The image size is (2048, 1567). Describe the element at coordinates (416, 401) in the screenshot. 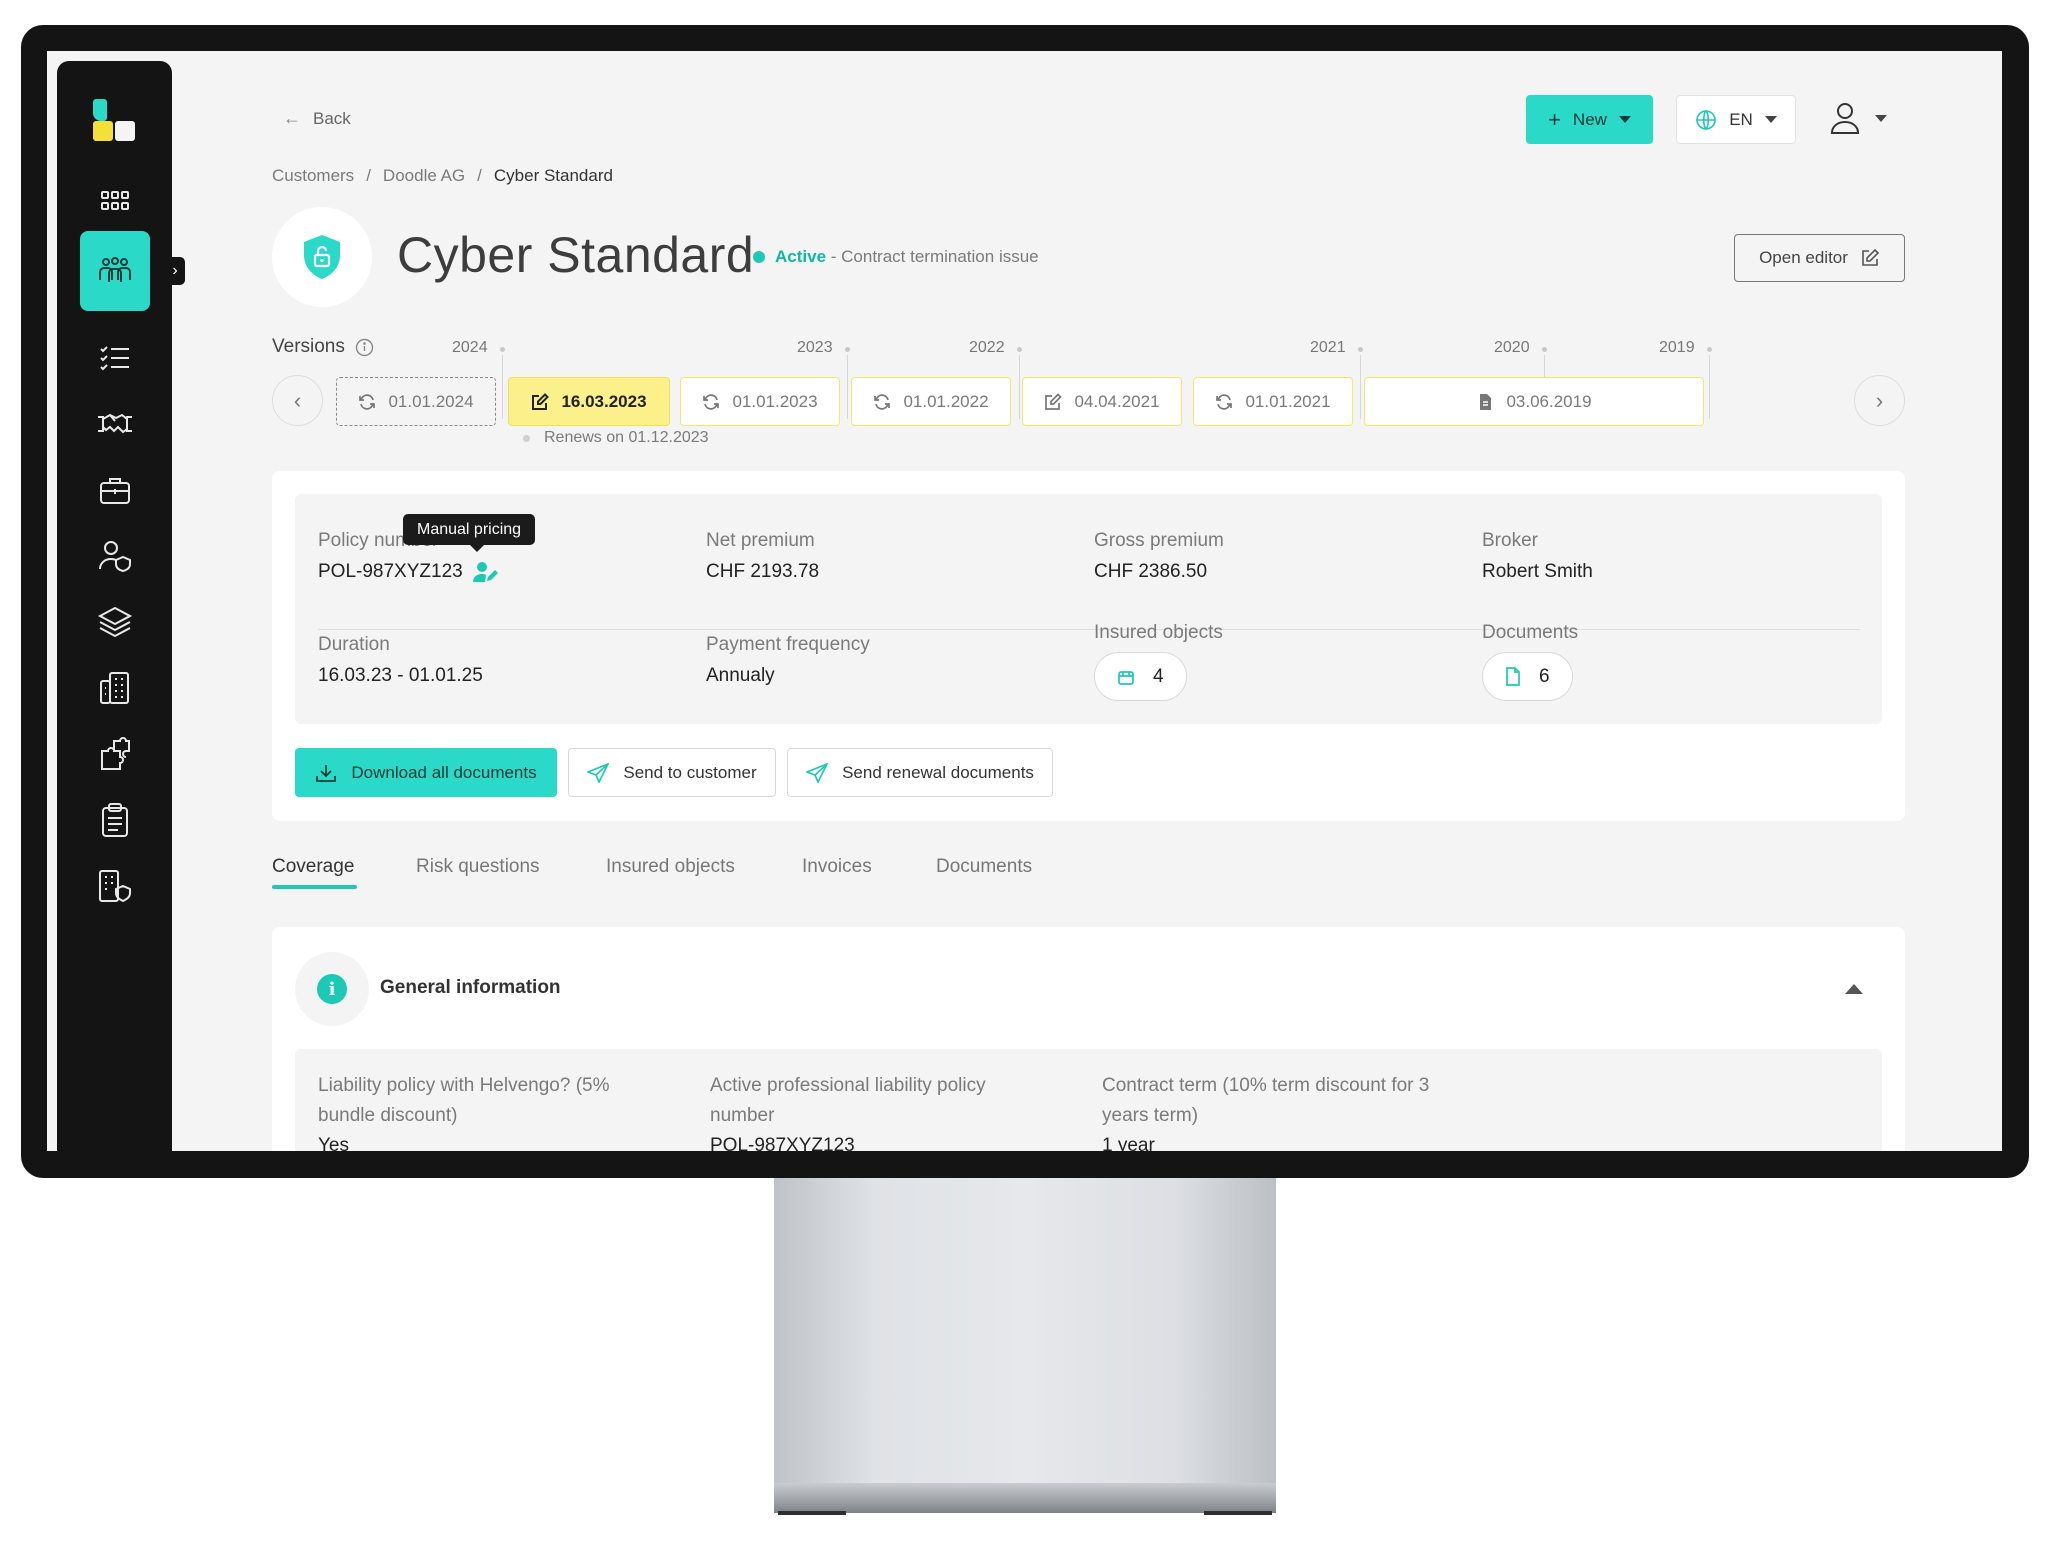

I see `version-chip: 01.01.2024` at that location.